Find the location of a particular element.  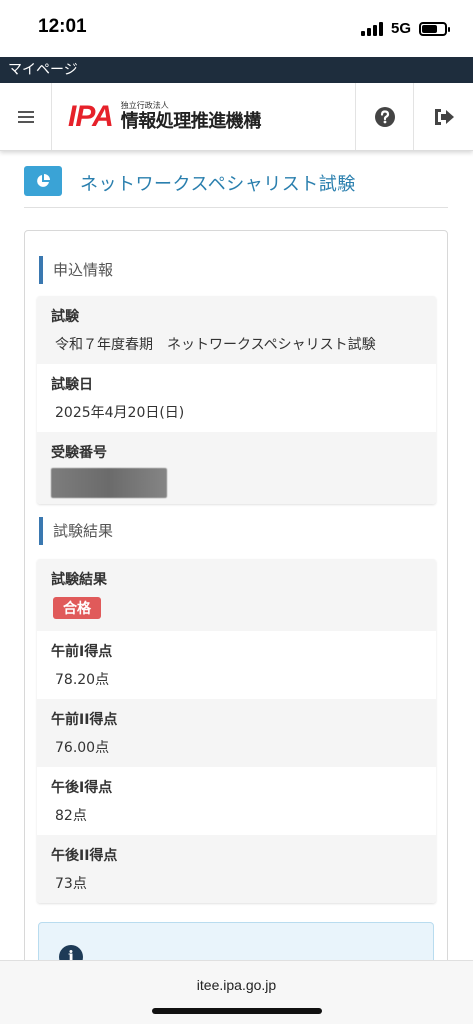

info-row-exam: 試験 令和７年度春期 ネットワークスペシャリスト試験 is located at coordinates (236, 330).